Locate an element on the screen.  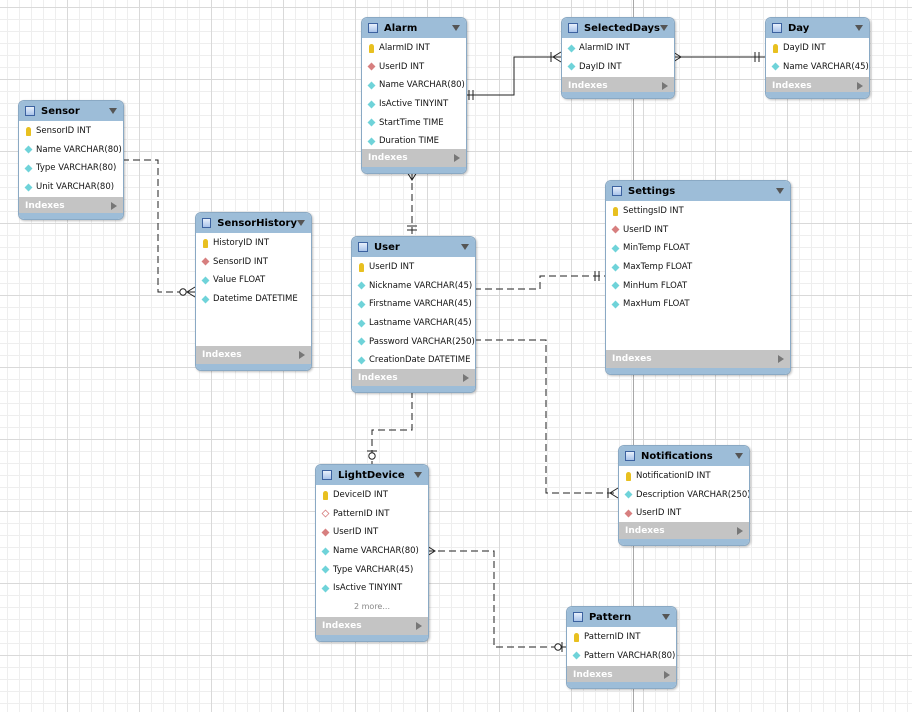
column-text: HistoryID INT is located at coordinates (241, 243).